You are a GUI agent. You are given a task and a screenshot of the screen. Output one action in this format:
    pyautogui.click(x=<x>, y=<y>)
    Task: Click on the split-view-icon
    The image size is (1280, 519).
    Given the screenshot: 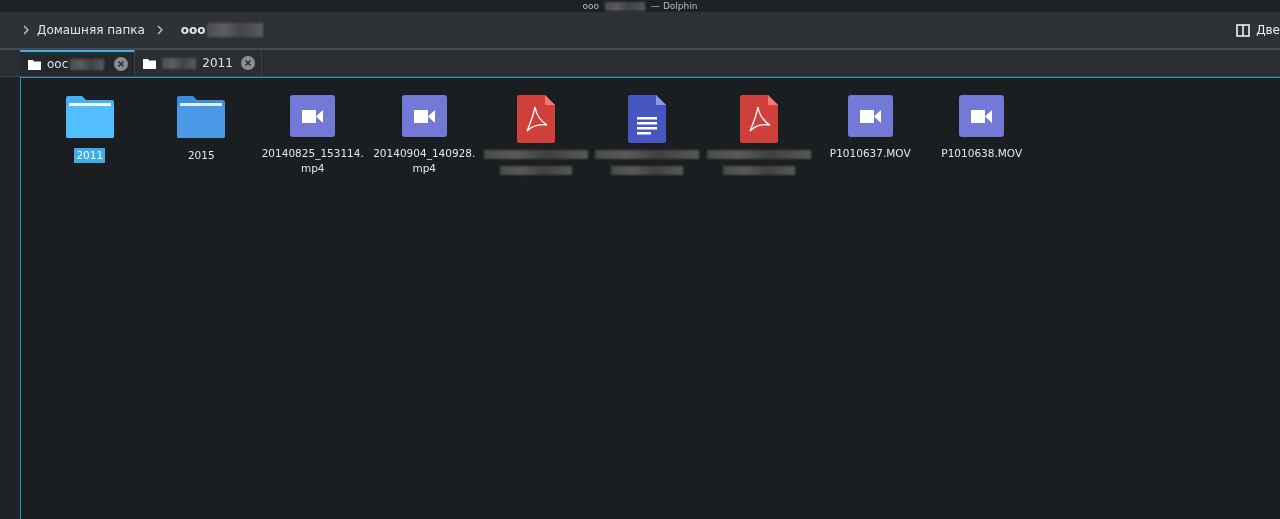 What is the action you would take?
    pyautogui.click(x=1243, y=30)
    